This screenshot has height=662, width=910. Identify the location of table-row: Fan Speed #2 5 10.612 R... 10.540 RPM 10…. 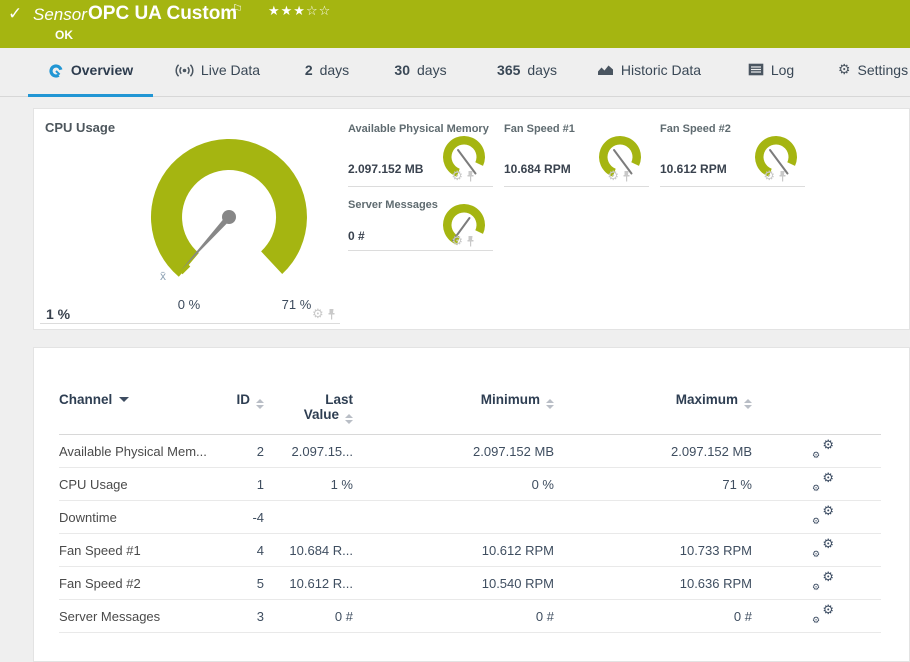
(470, 583).